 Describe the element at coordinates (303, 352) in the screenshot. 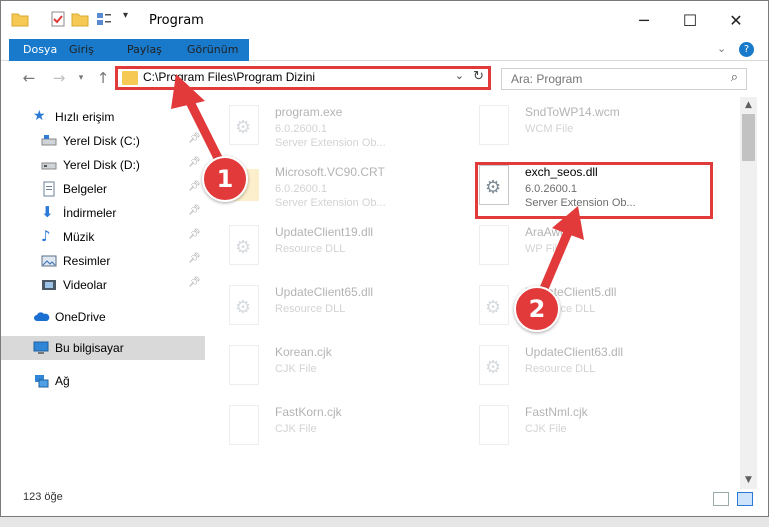

I see `file-name: Korean.cjk` at that location.